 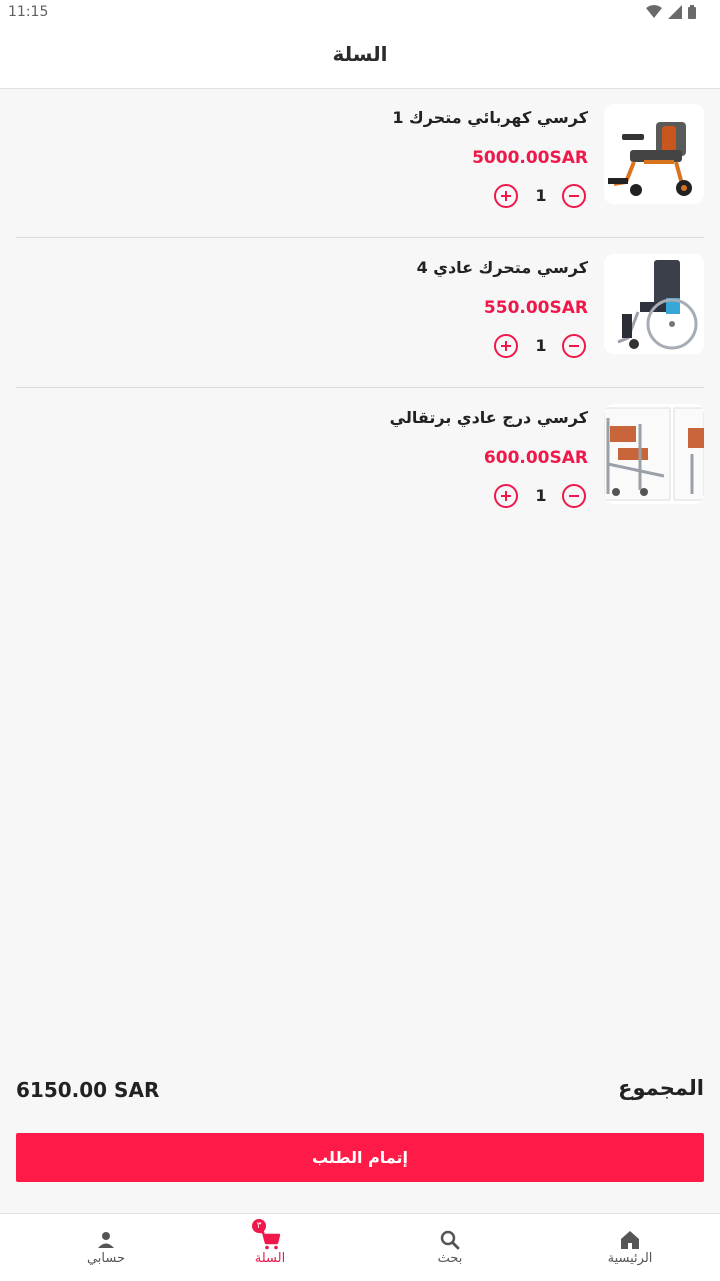 What do you see at coordinates (692, 12) in the screenshot?
I see `battery-icon` at bounding box center [692, 12].